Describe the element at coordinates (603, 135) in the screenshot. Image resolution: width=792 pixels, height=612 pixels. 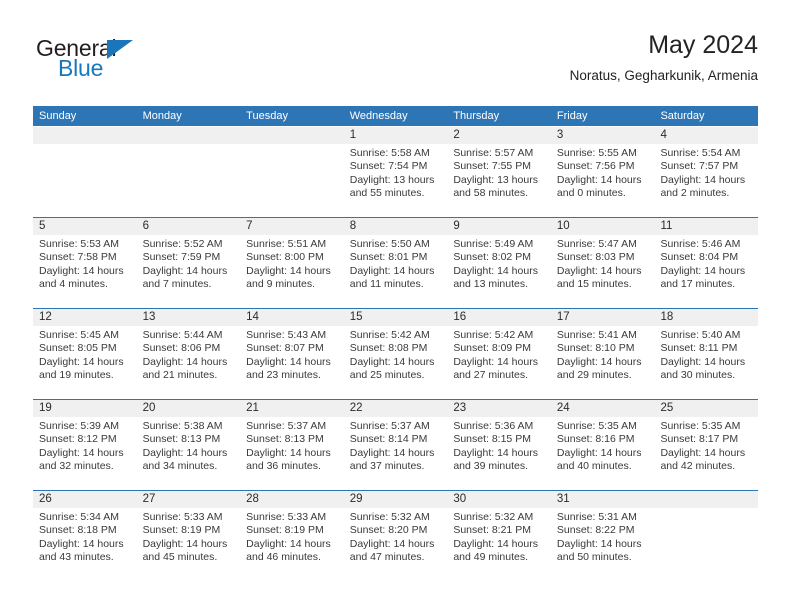
I see `day-number-3: 3` at that location.